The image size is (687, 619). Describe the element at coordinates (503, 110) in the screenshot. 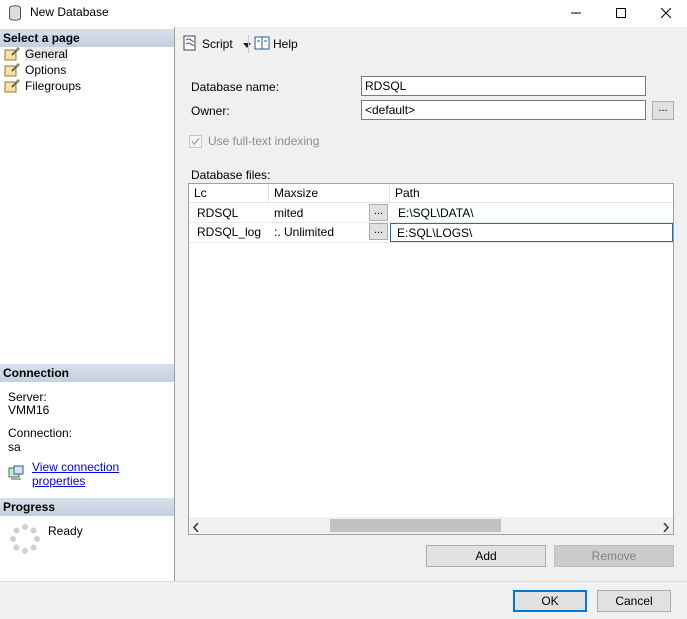

I see `owner-input: <default>` at that location.